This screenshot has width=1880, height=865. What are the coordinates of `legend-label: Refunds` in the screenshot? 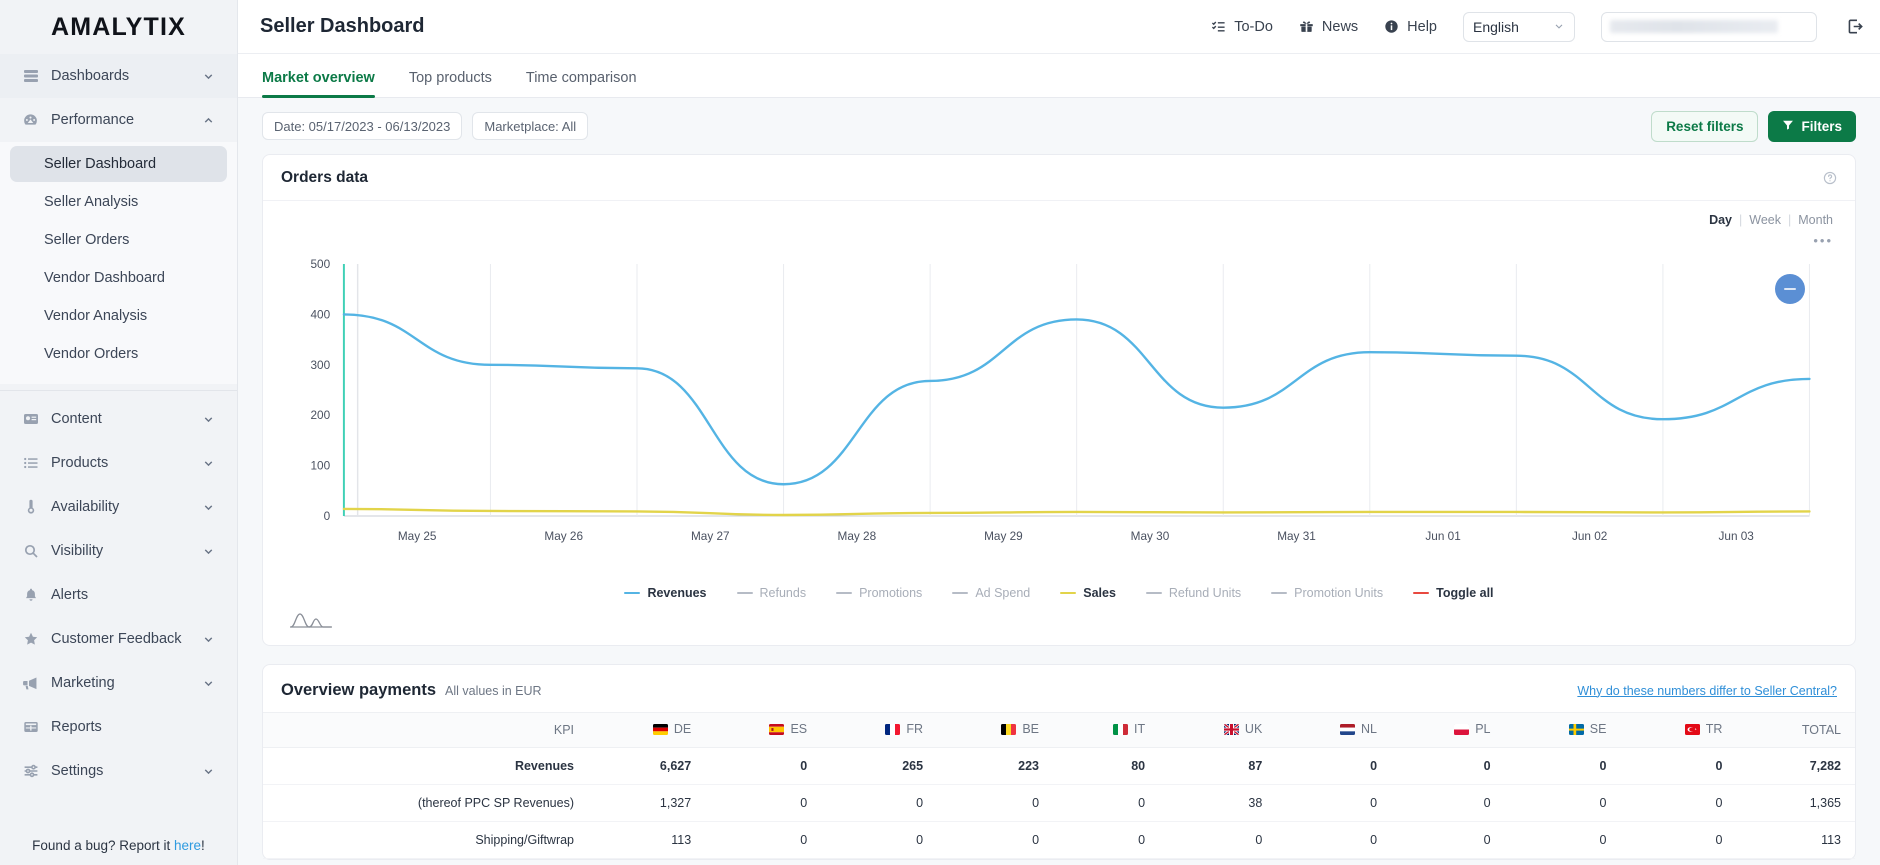 It's located at (783, 593).